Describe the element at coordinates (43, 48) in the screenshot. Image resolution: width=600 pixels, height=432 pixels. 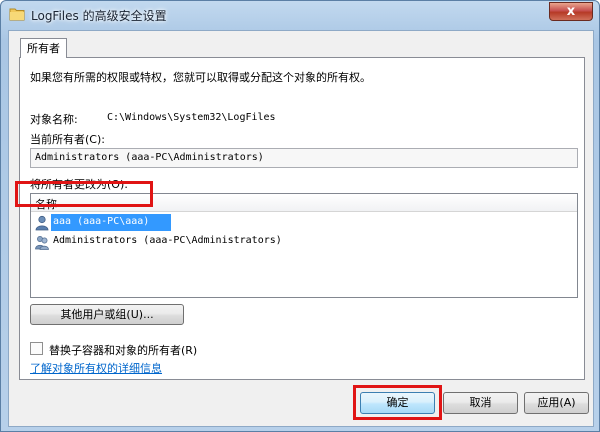
I see `tab-owner: 所有者` at that location.